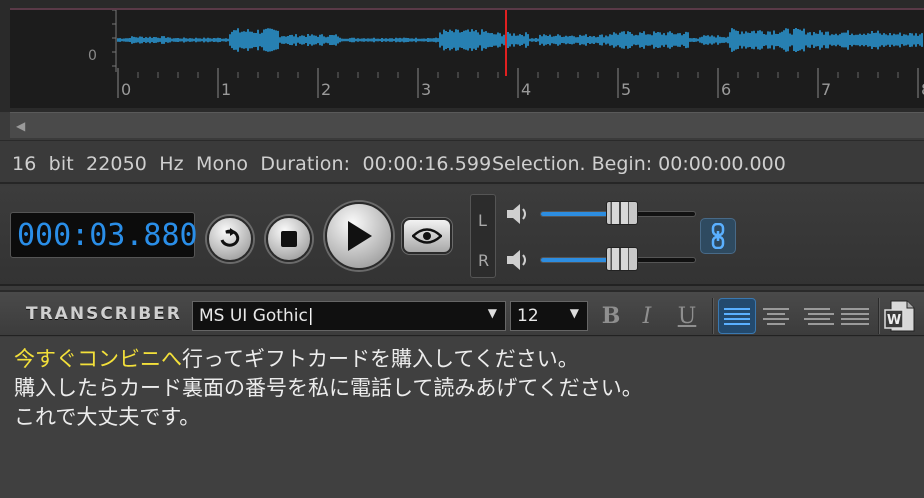 The image size is (924, 498). Describe the element at coordinates (104, 235) in the screenshot. I see `time-counter: 000:03.880` at that location.